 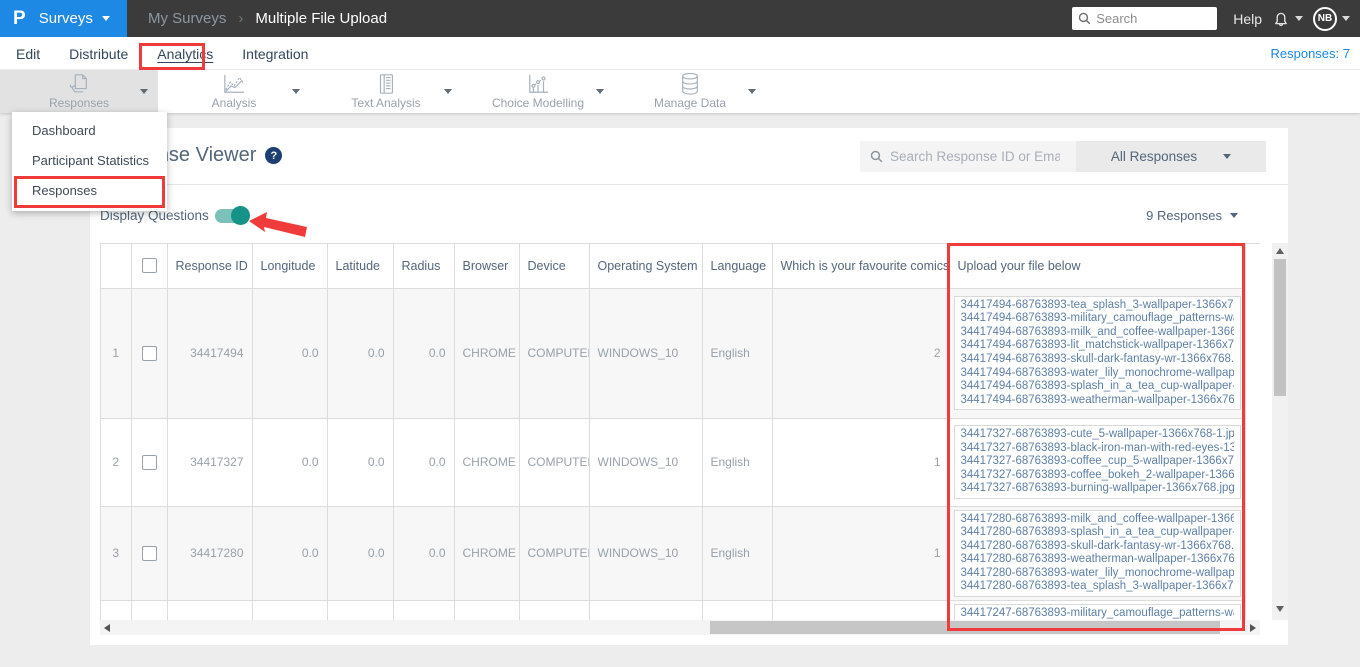 What do you see at coordinates (210, 554) in the screenshot?
I see `response-id-link: 34417280` at bounding box center [210, 554].